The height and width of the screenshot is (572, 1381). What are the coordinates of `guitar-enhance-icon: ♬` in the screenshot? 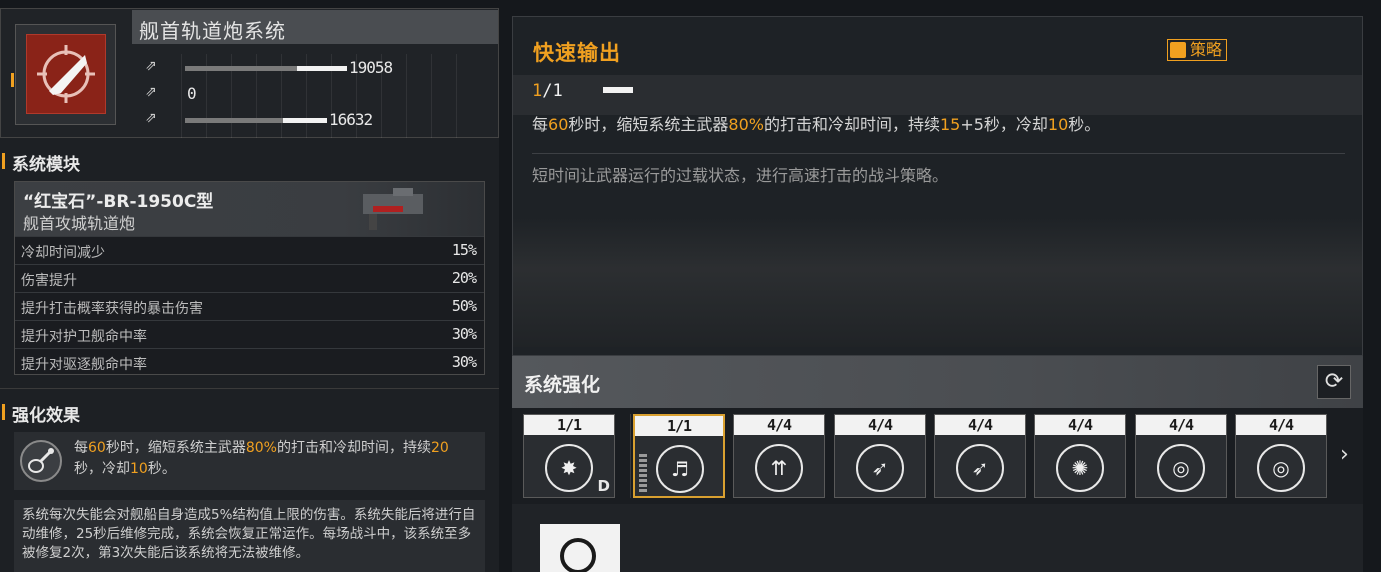 It's located at (680, 469).